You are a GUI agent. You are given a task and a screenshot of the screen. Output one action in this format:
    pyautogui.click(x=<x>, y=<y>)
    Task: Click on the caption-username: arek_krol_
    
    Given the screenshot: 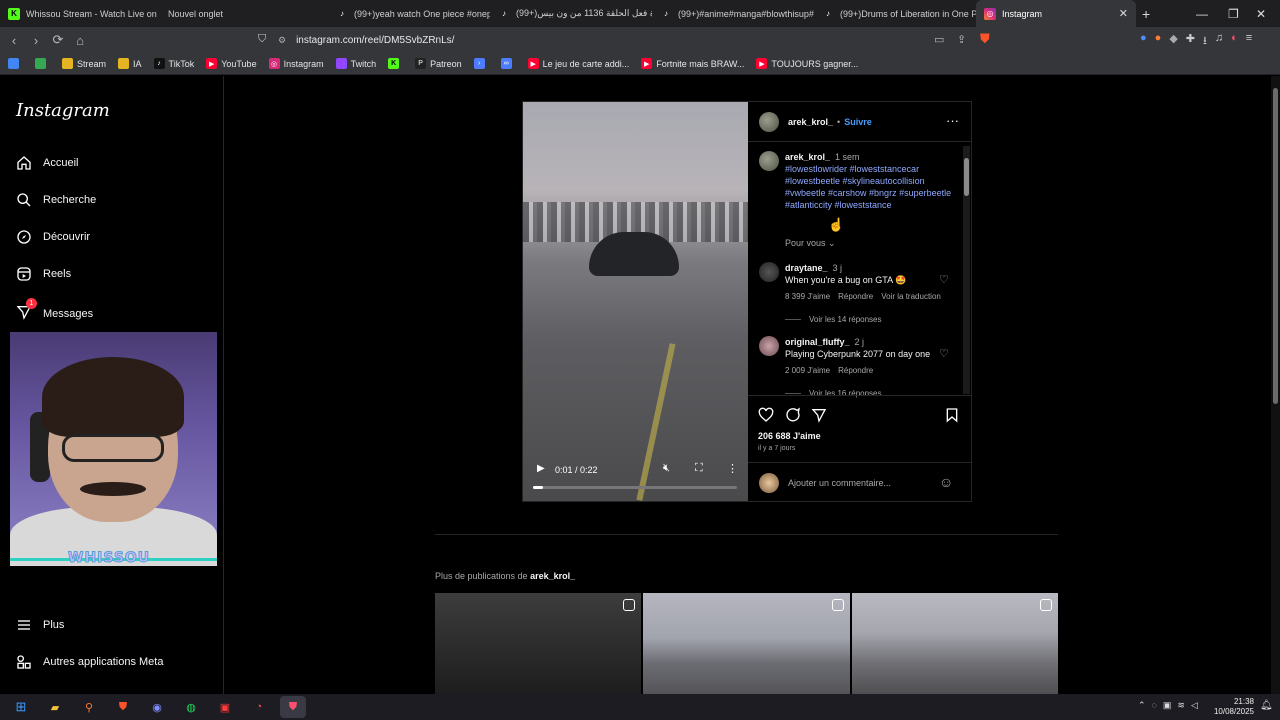 What is the action you would take?
    pyautogui.click(x=807, y=157)
    